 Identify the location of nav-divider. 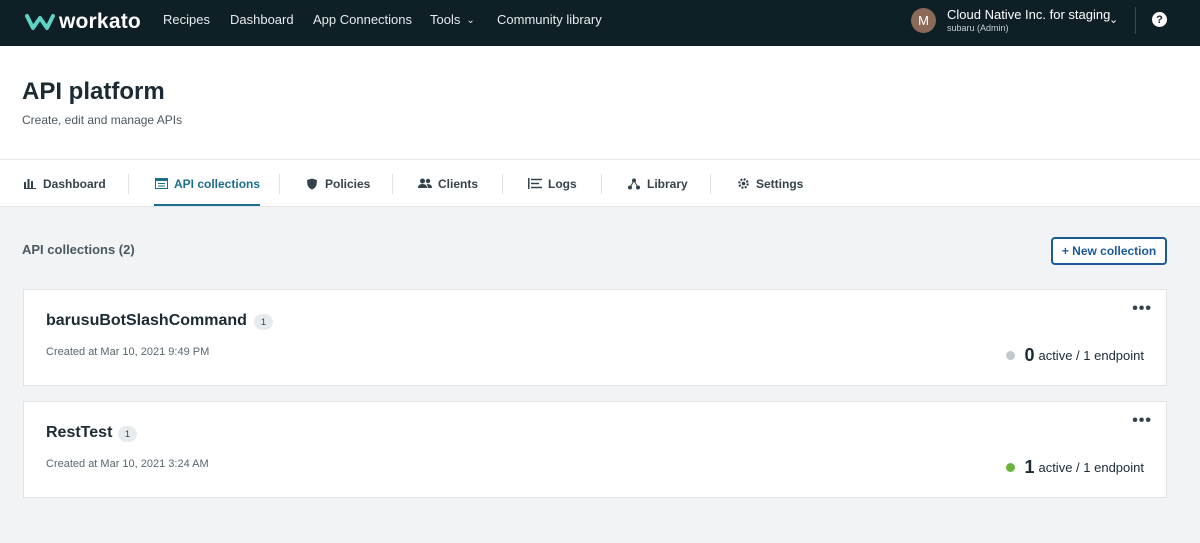
(1135, 20).